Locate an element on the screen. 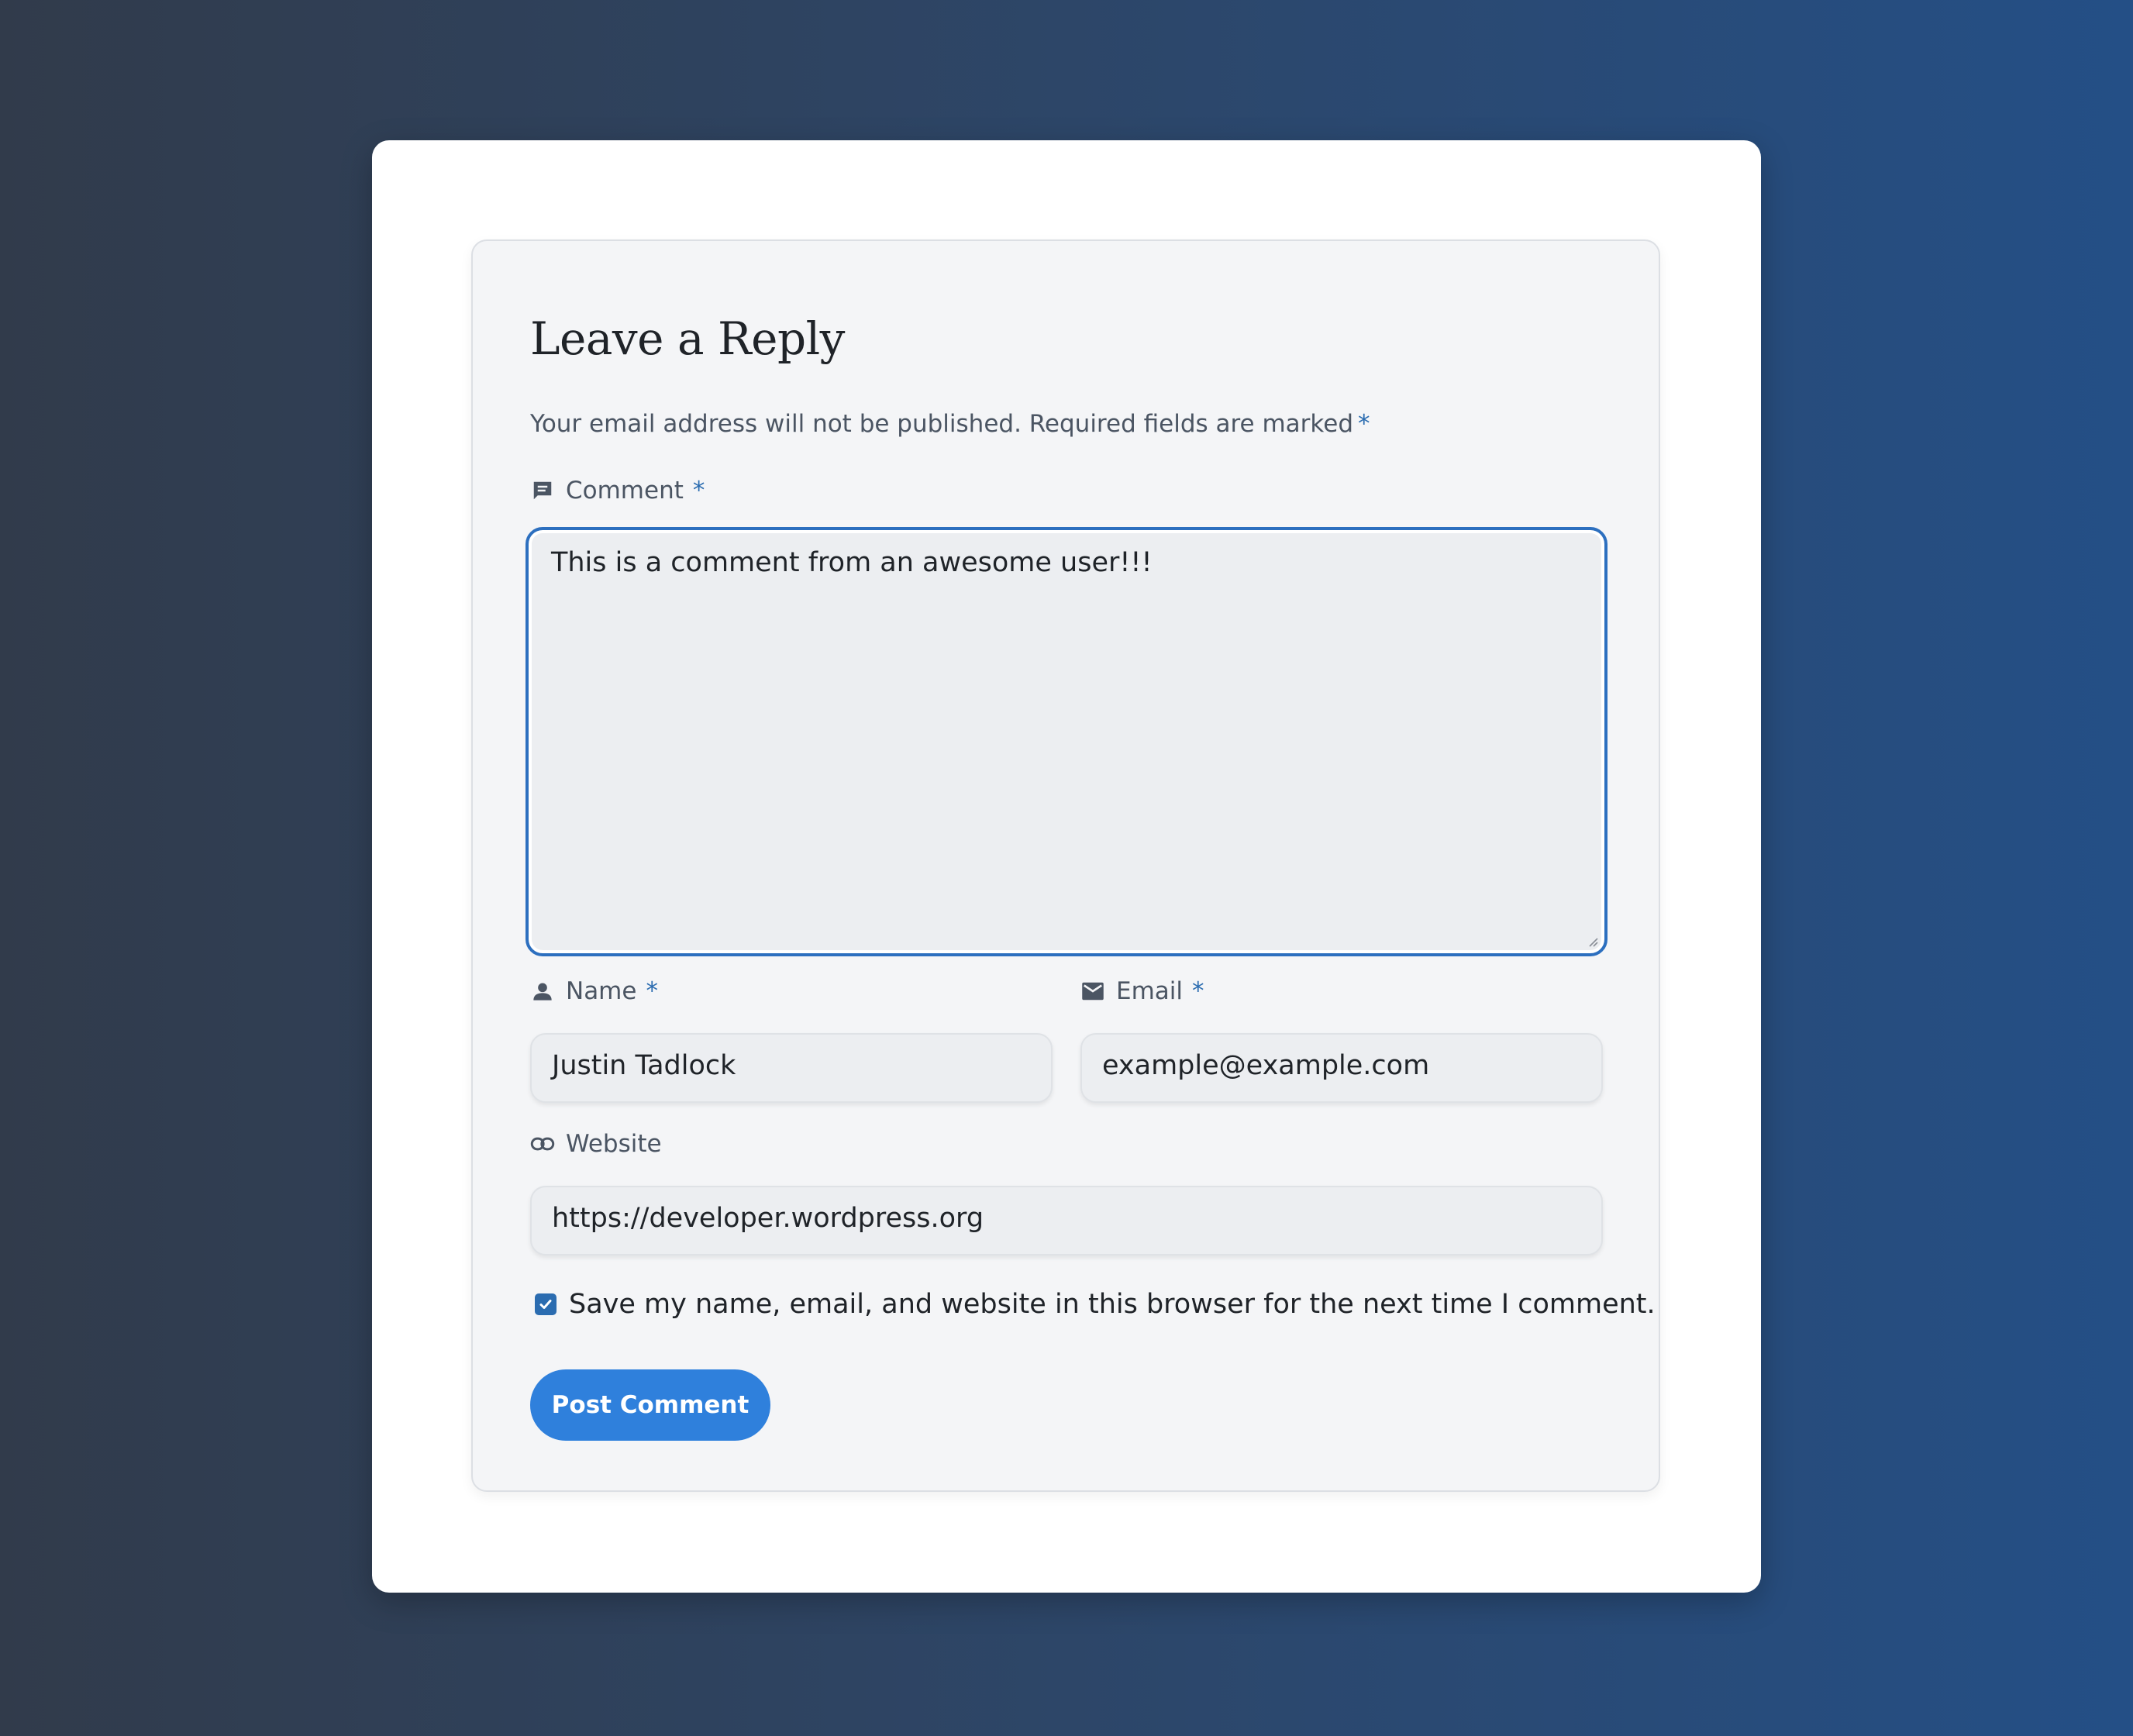 This screenshot has width=2133, height=1736. name-label: Name * is located at coordinates (594, 991).